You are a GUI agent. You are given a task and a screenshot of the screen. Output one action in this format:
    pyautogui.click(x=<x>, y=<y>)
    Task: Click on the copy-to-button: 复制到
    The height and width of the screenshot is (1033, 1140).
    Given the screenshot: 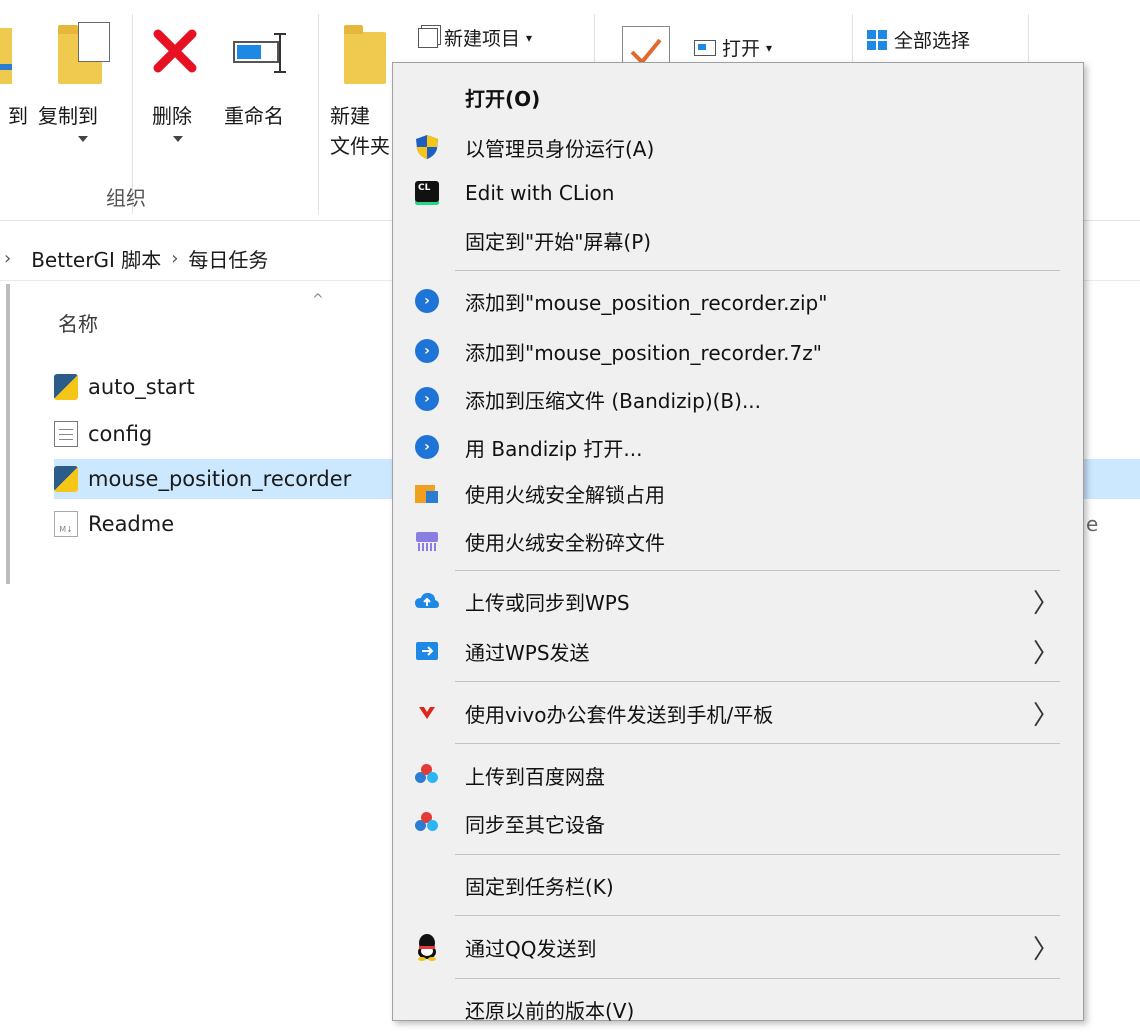 What is the action you would take?
    pyautogui.click(x=68, y=114)
    